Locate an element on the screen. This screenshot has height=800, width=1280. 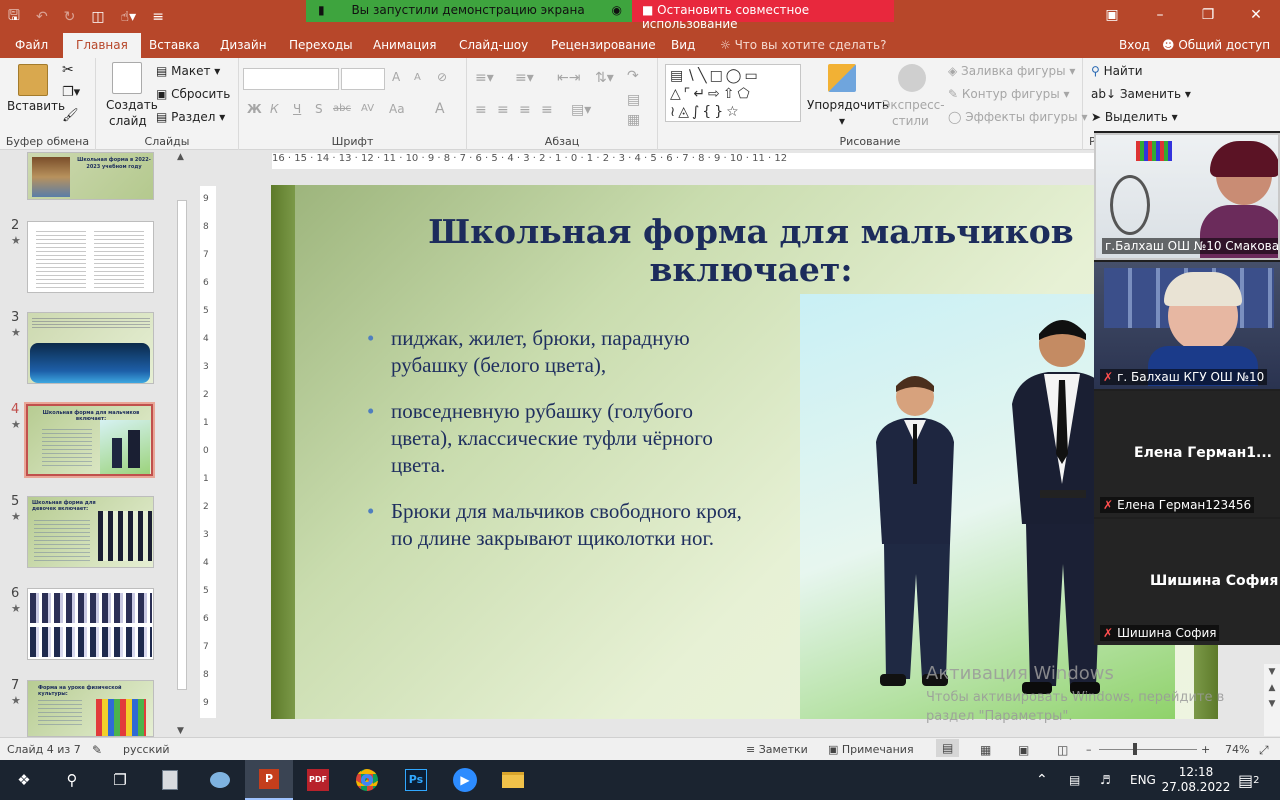
notifications-icon: ▤ 2 is located at coordinates (1249, 780).